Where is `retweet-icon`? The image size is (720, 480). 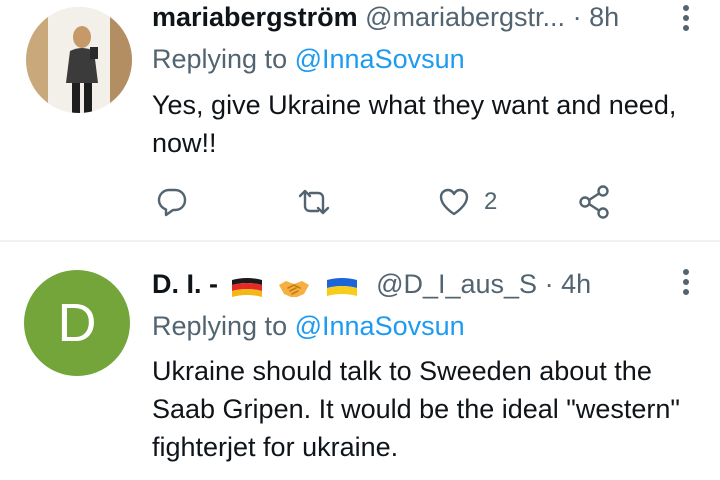
retweet-icon is located at coordinates (314, 202).